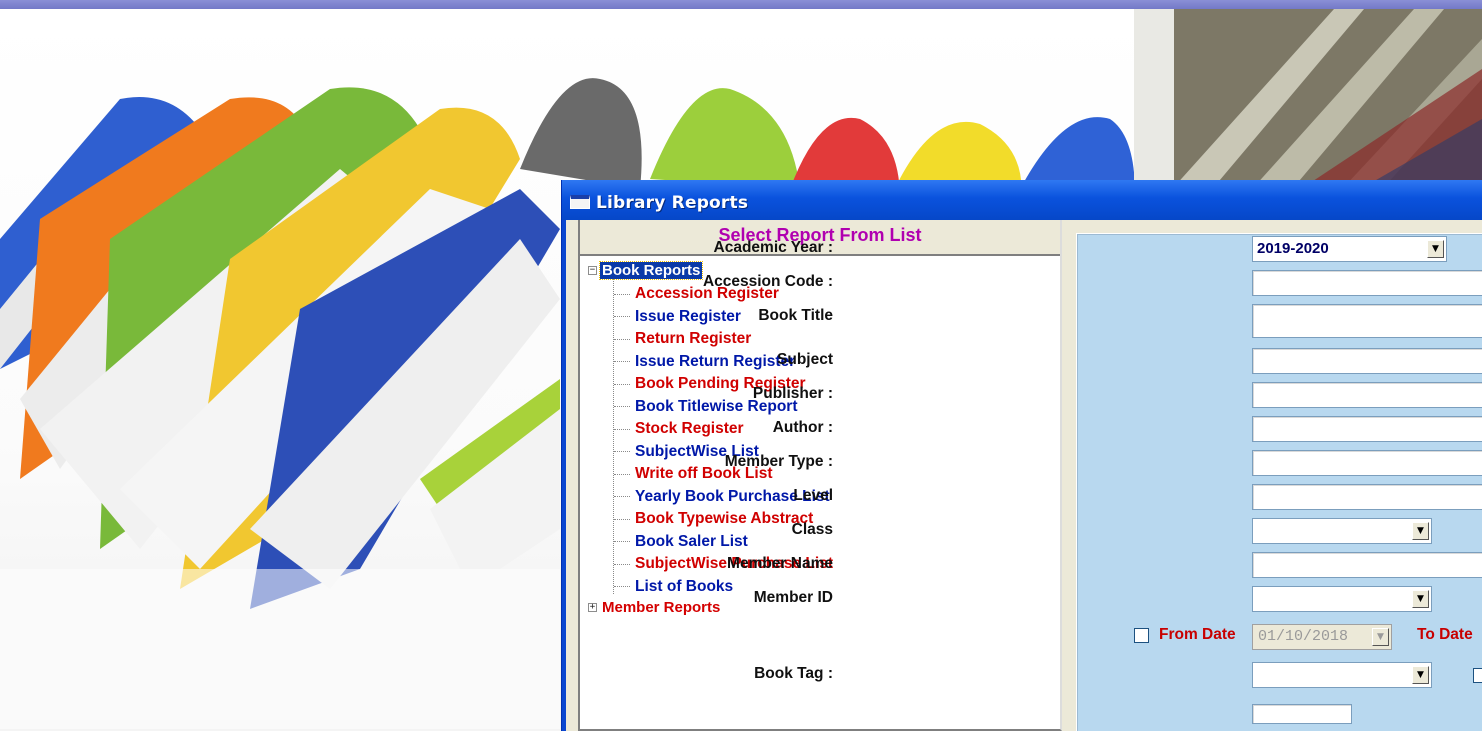  I want to click on book-tag-select: ▼, so click(1342, 675).